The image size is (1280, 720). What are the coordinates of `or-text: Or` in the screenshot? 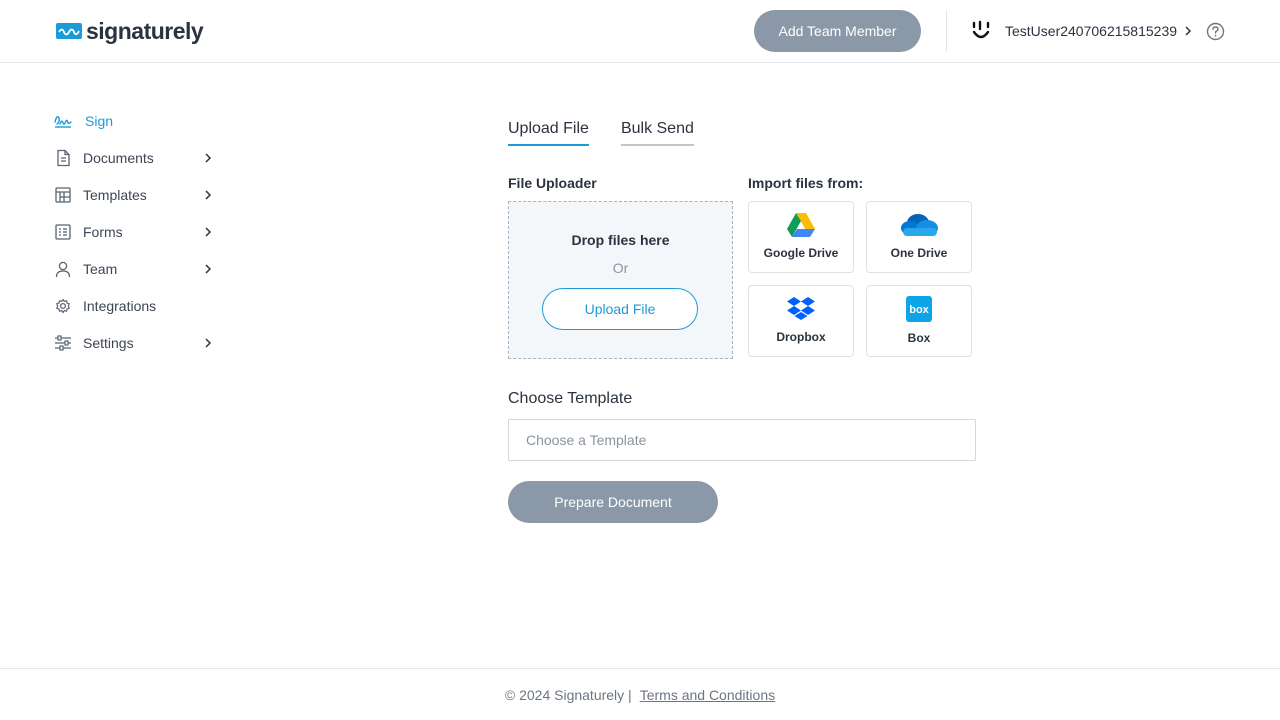 It's located at (620, 268).